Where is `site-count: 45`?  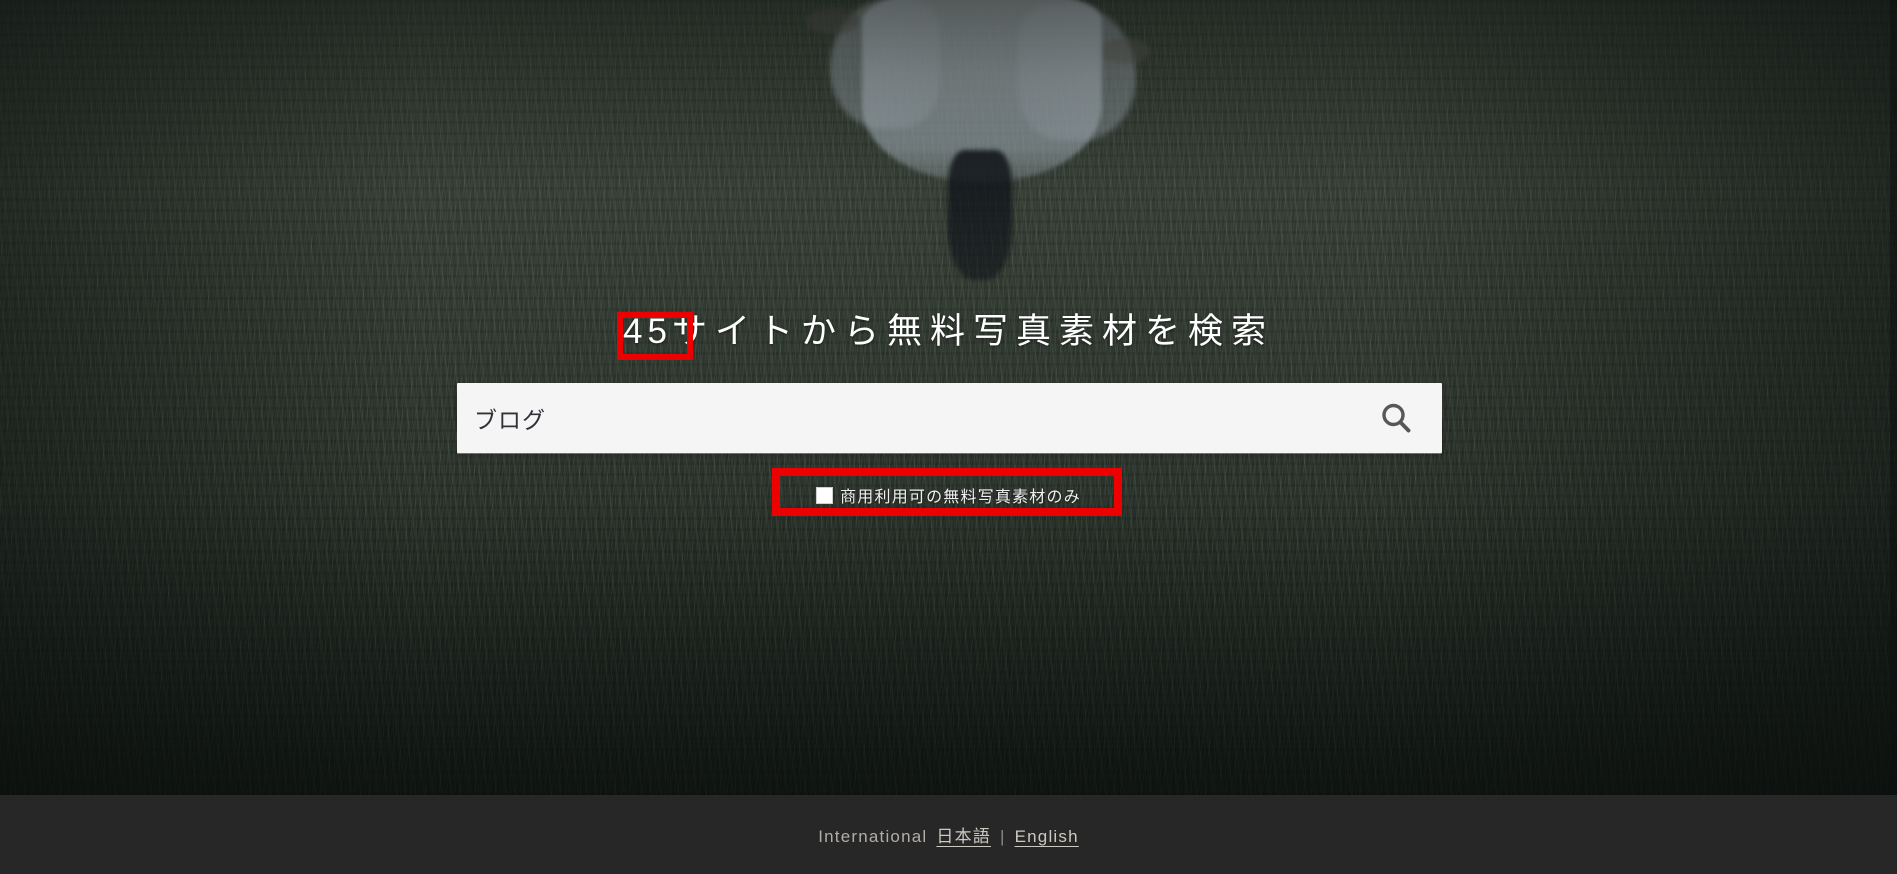
site-count: 45 is located at coordinates (647, 331).